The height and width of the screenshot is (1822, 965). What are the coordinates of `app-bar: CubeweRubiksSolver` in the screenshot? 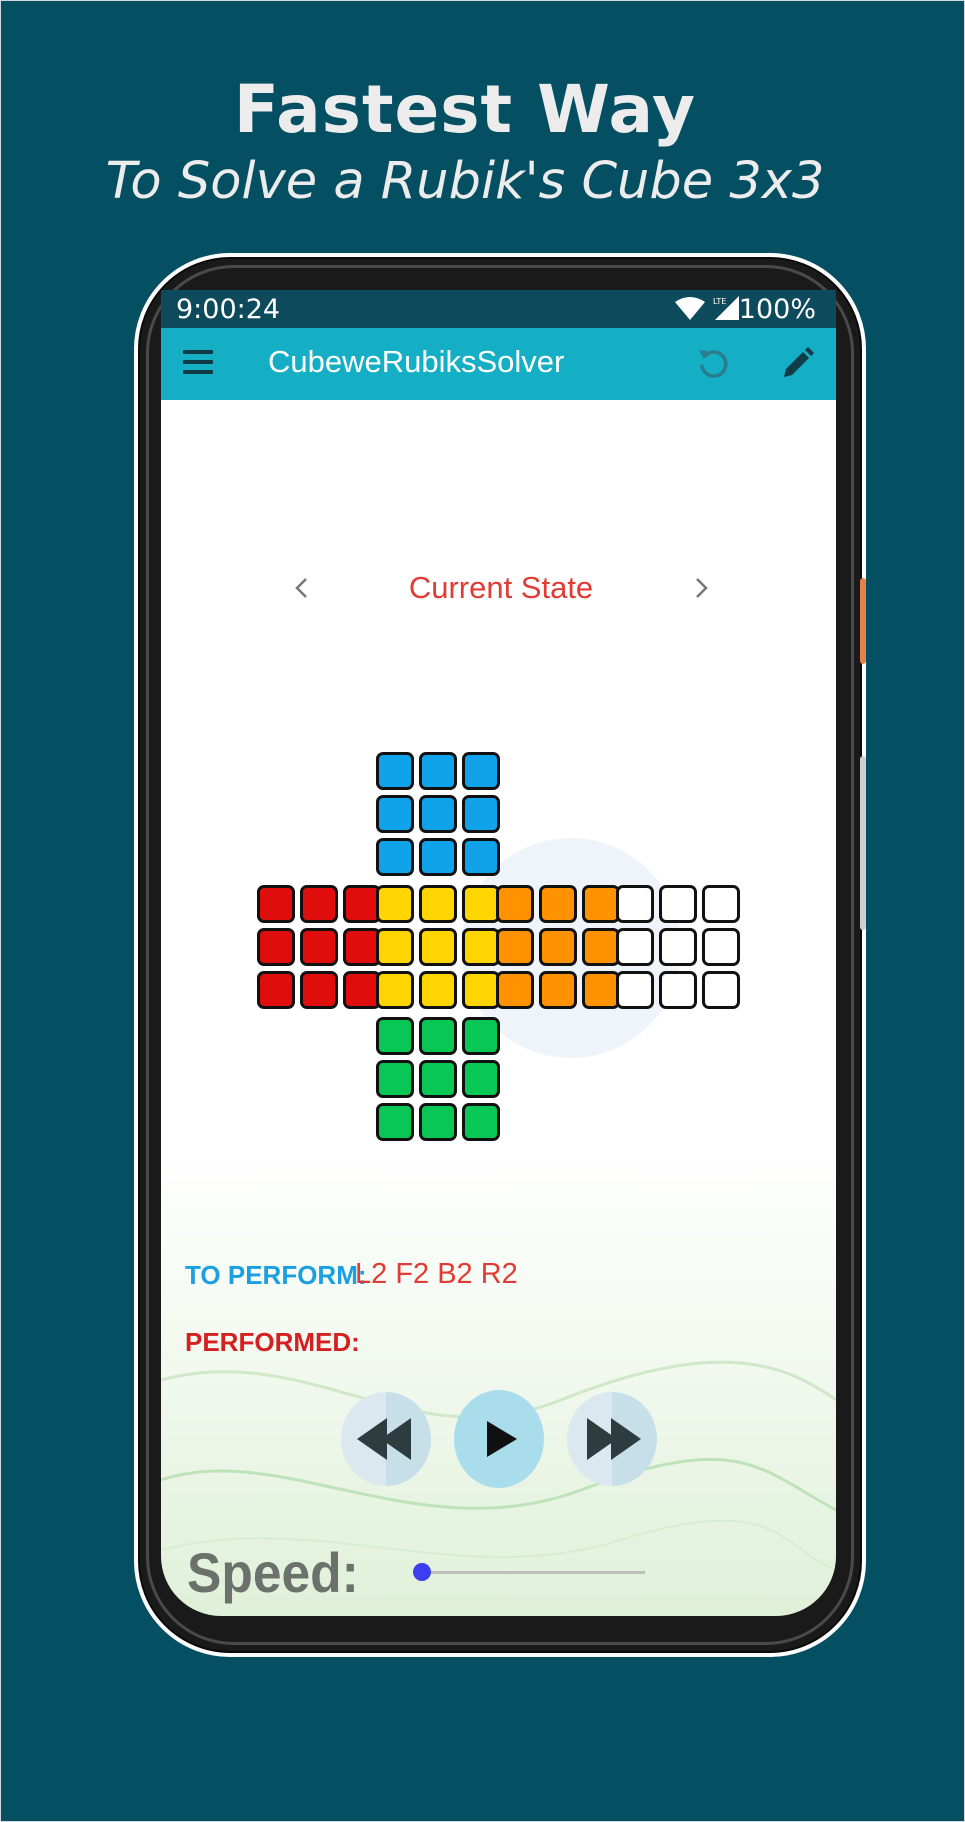 It's located at (498, 364).